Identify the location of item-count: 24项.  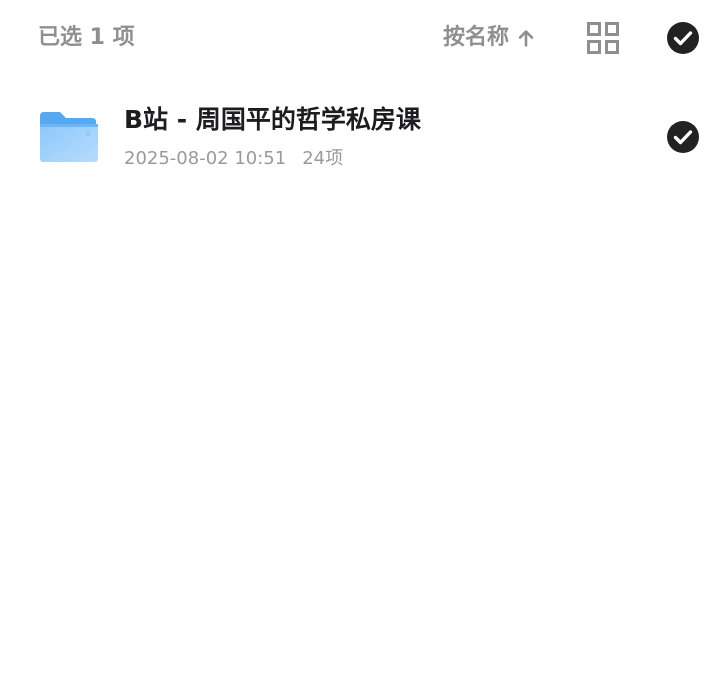
(323, 158).